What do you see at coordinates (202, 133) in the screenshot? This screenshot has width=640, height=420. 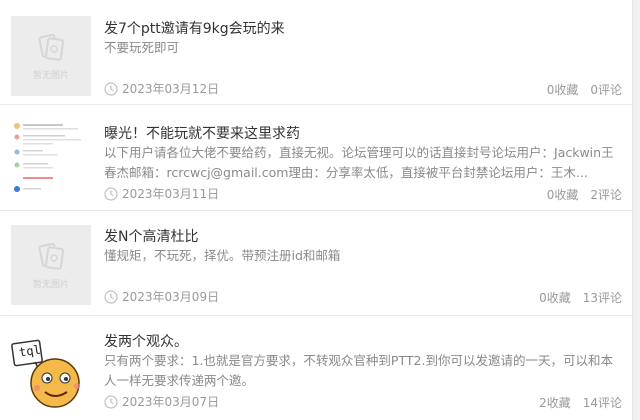 I see `post-title: 曝光！不能玩就不要来这里求药` at bounding box center [202, 133].